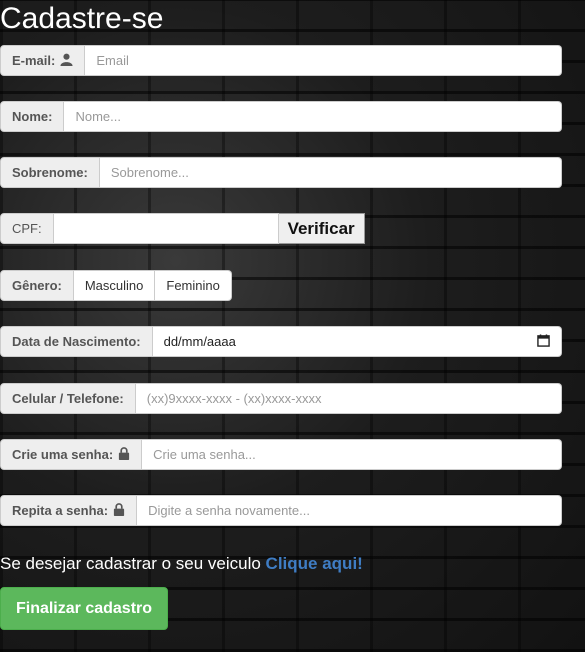 The width and height of the screenshot is (585, 652). What do you see at coordinates (50, 172) in the screenshot?
I see `sobrenome-label: Sobrenome:` at bounding box center [50, 172].